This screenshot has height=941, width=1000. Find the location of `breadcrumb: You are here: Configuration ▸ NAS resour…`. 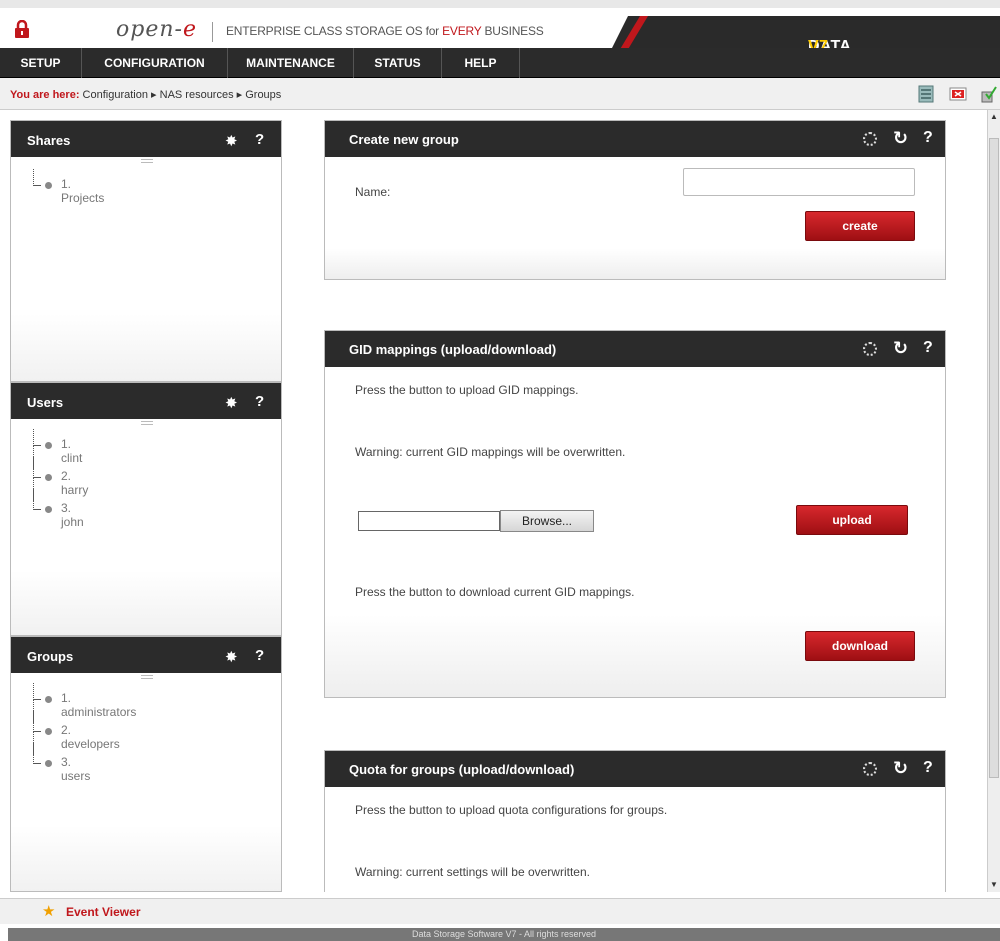

breadcrumb: You are here: Configuration ▸ NAS resour… is located at coordinates (146, 95).